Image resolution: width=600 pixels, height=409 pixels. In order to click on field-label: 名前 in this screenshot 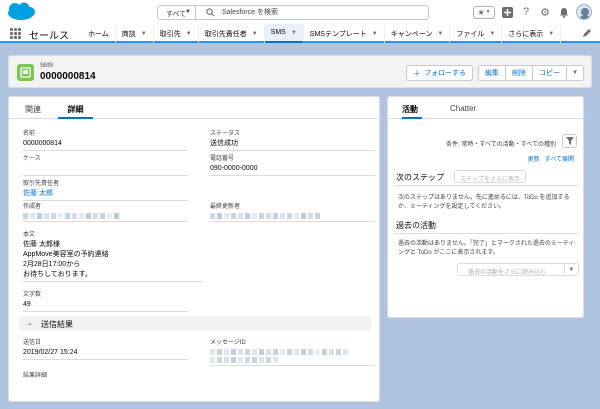, I will do `click(29, 134)`.